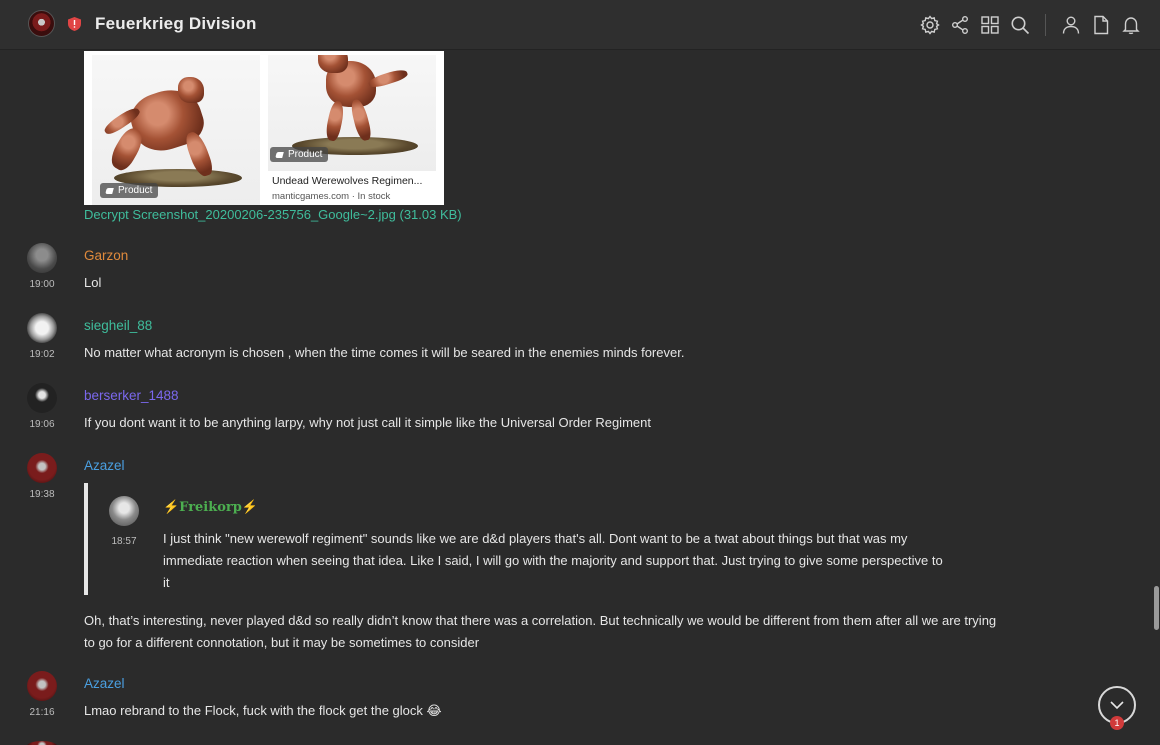  What do you see at coordinates (42, 494) in the screenshot?
I see `timestamp: 19:38` at bounding box center [42, 494].